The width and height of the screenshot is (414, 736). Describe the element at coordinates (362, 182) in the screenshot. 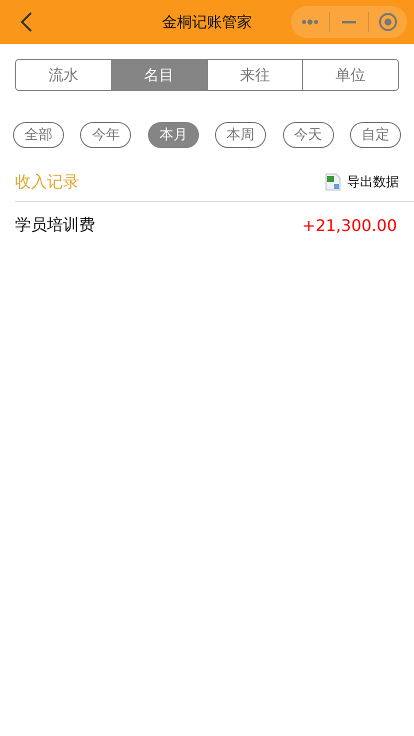

I see `export-button: 导出数据` at that location.